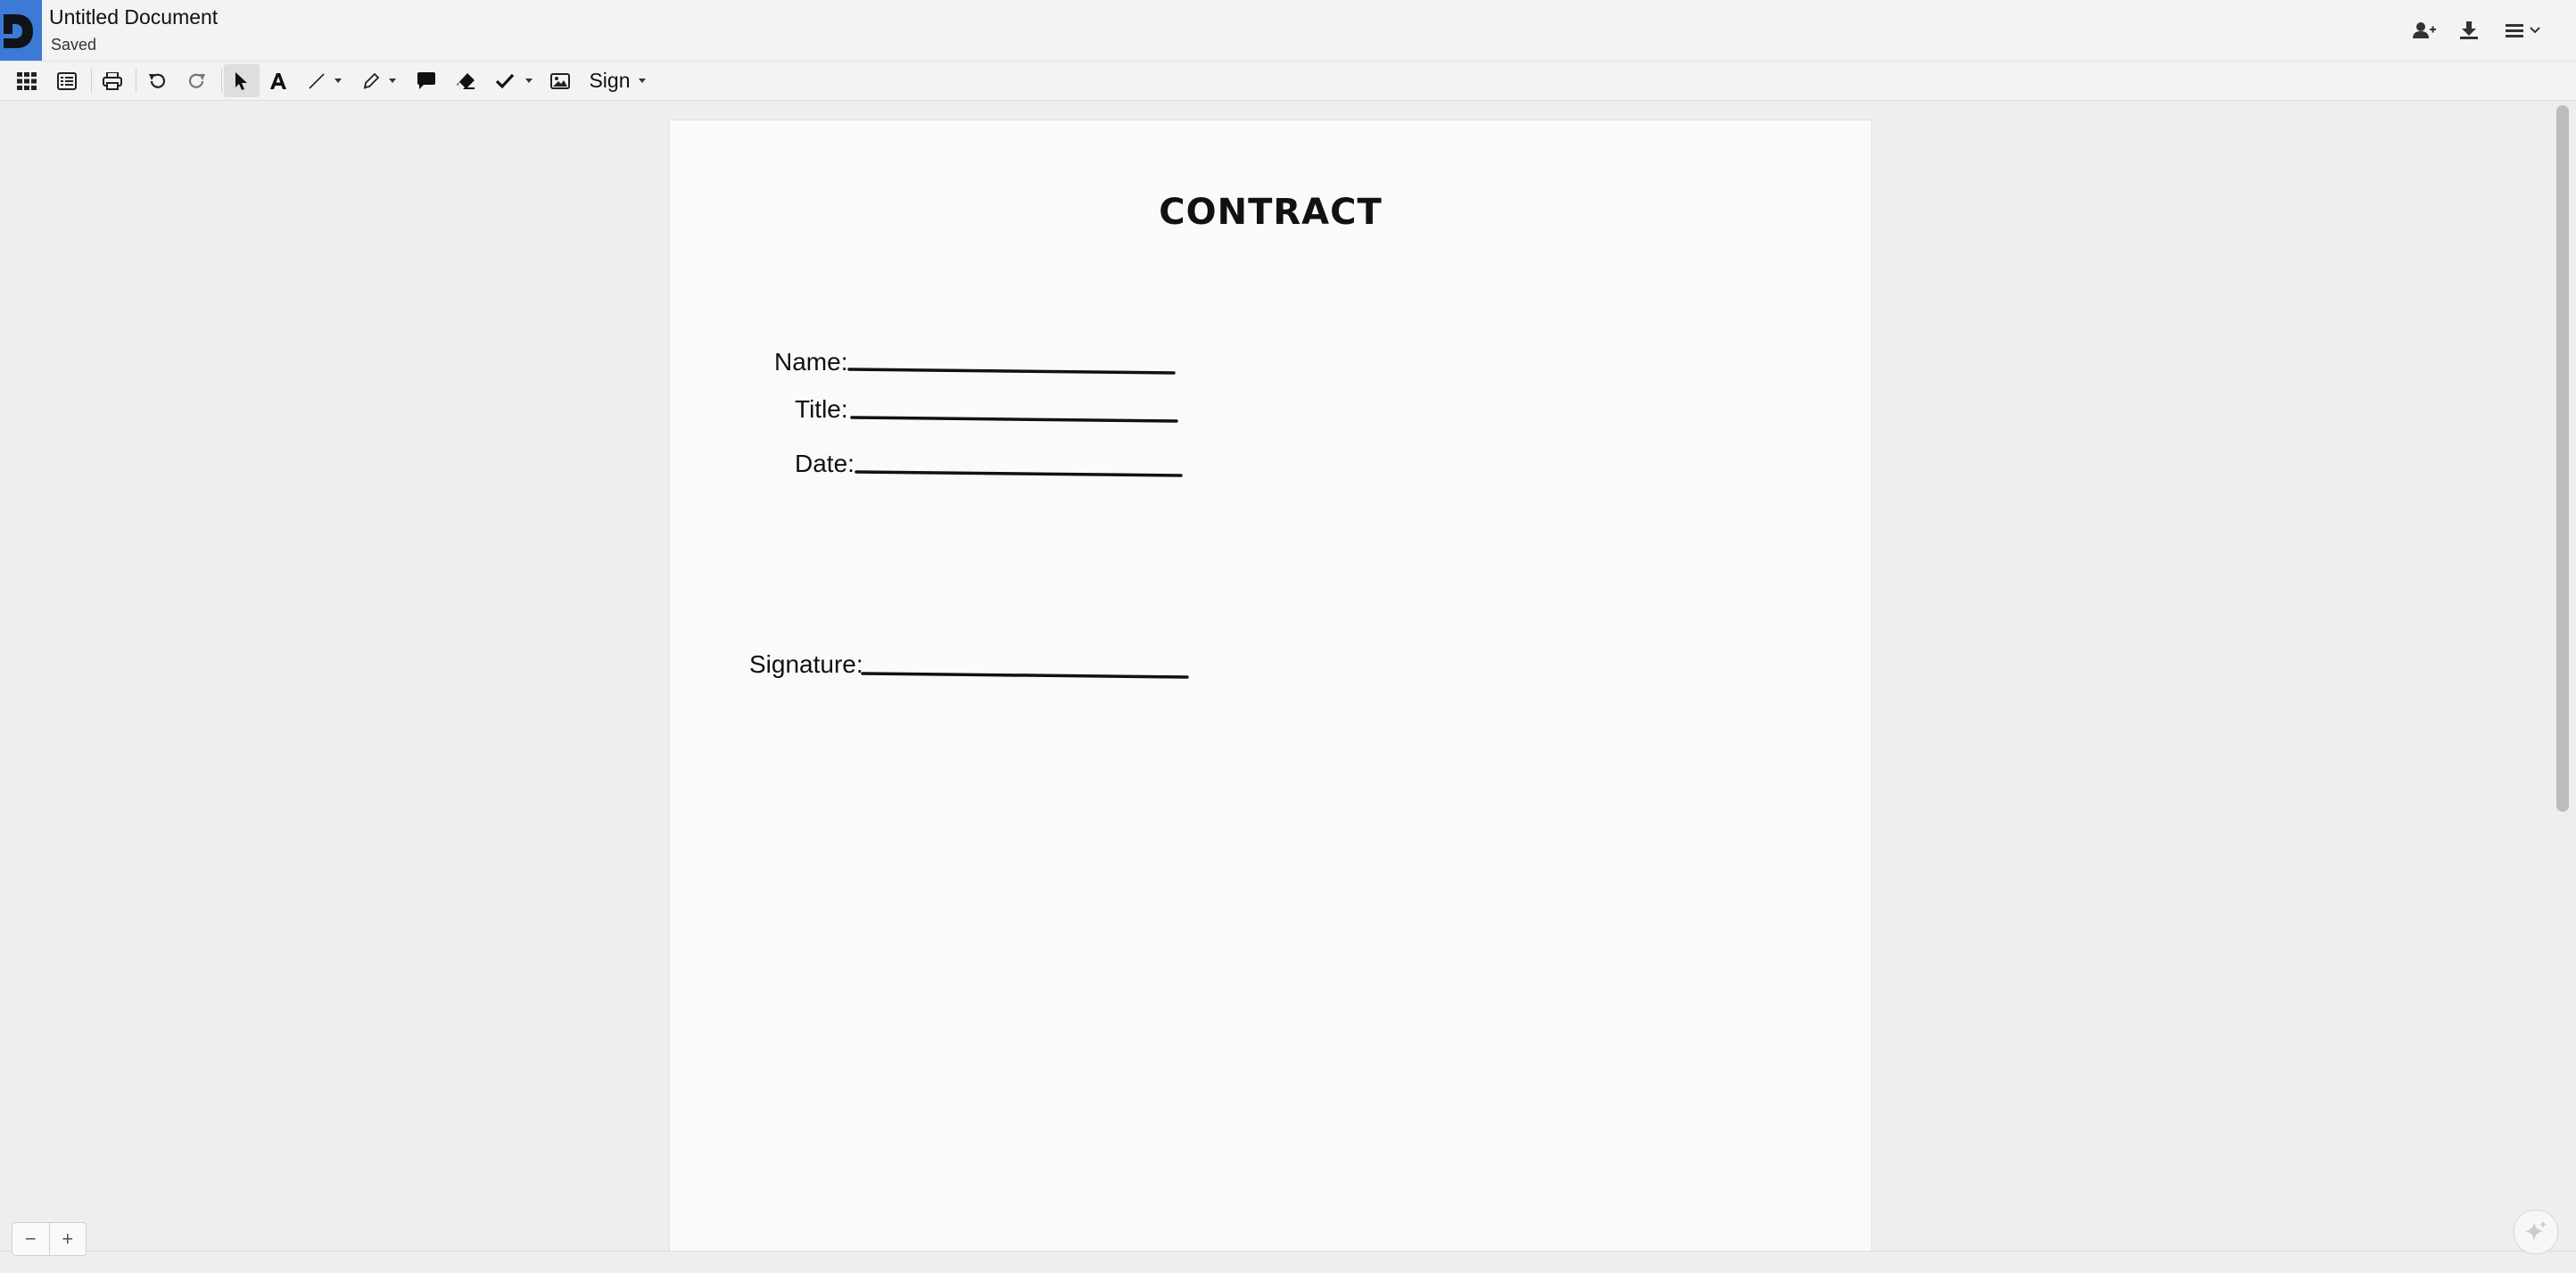  I want to click on eraser-icon, so click(466, 80).